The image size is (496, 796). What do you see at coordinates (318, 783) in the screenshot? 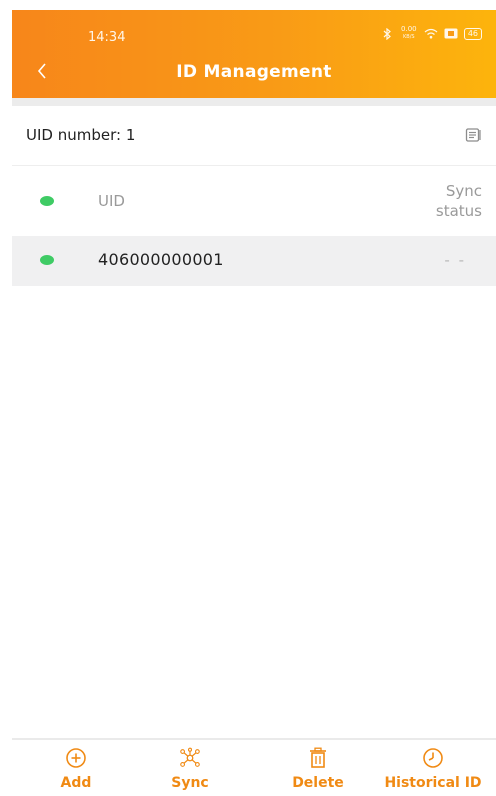
I see `delete-label: Delete` at bounding box center [318, 783].